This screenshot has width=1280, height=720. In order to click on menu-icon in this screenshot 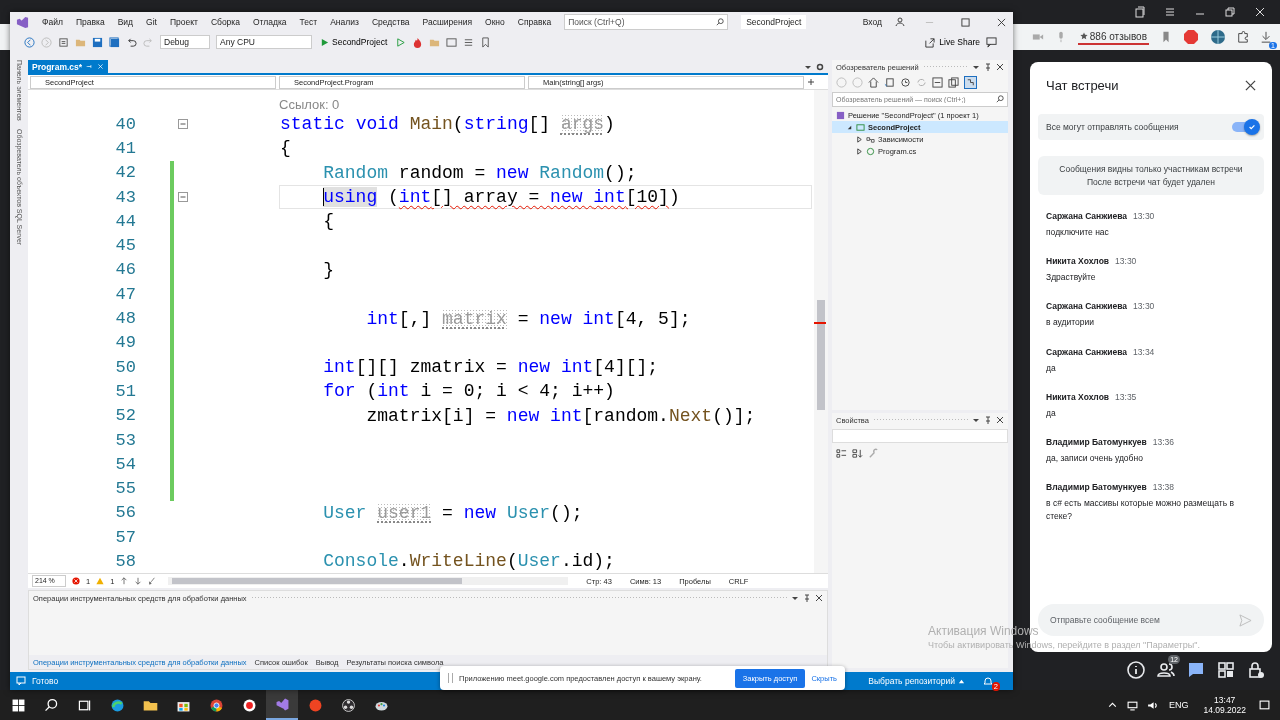, I will do `click(1170, 12)`.